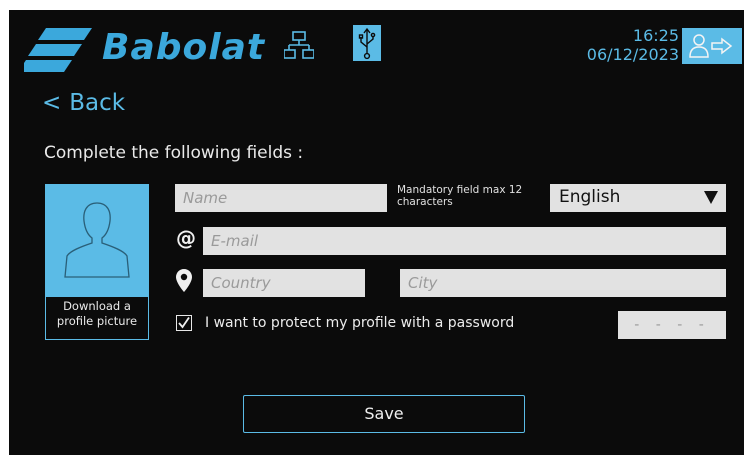 This screenshot has height=455, width=755. I want to click on name-input, so click(281, 198).